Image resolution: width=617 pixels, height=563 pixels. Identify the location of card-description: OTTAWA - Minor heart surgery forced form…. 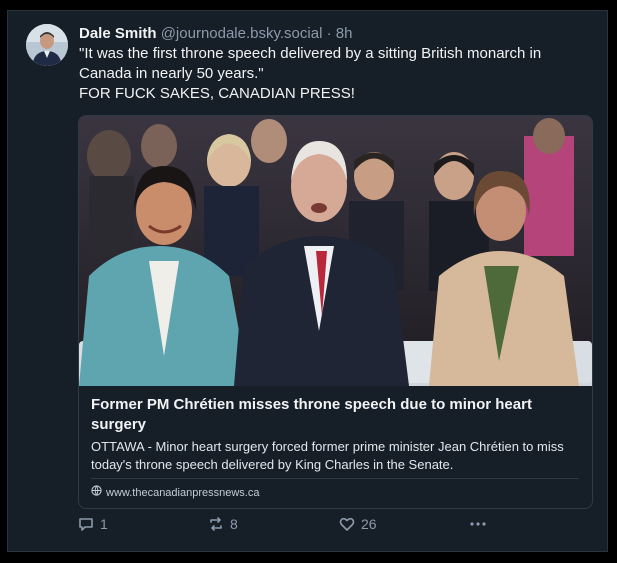
(327, 455).